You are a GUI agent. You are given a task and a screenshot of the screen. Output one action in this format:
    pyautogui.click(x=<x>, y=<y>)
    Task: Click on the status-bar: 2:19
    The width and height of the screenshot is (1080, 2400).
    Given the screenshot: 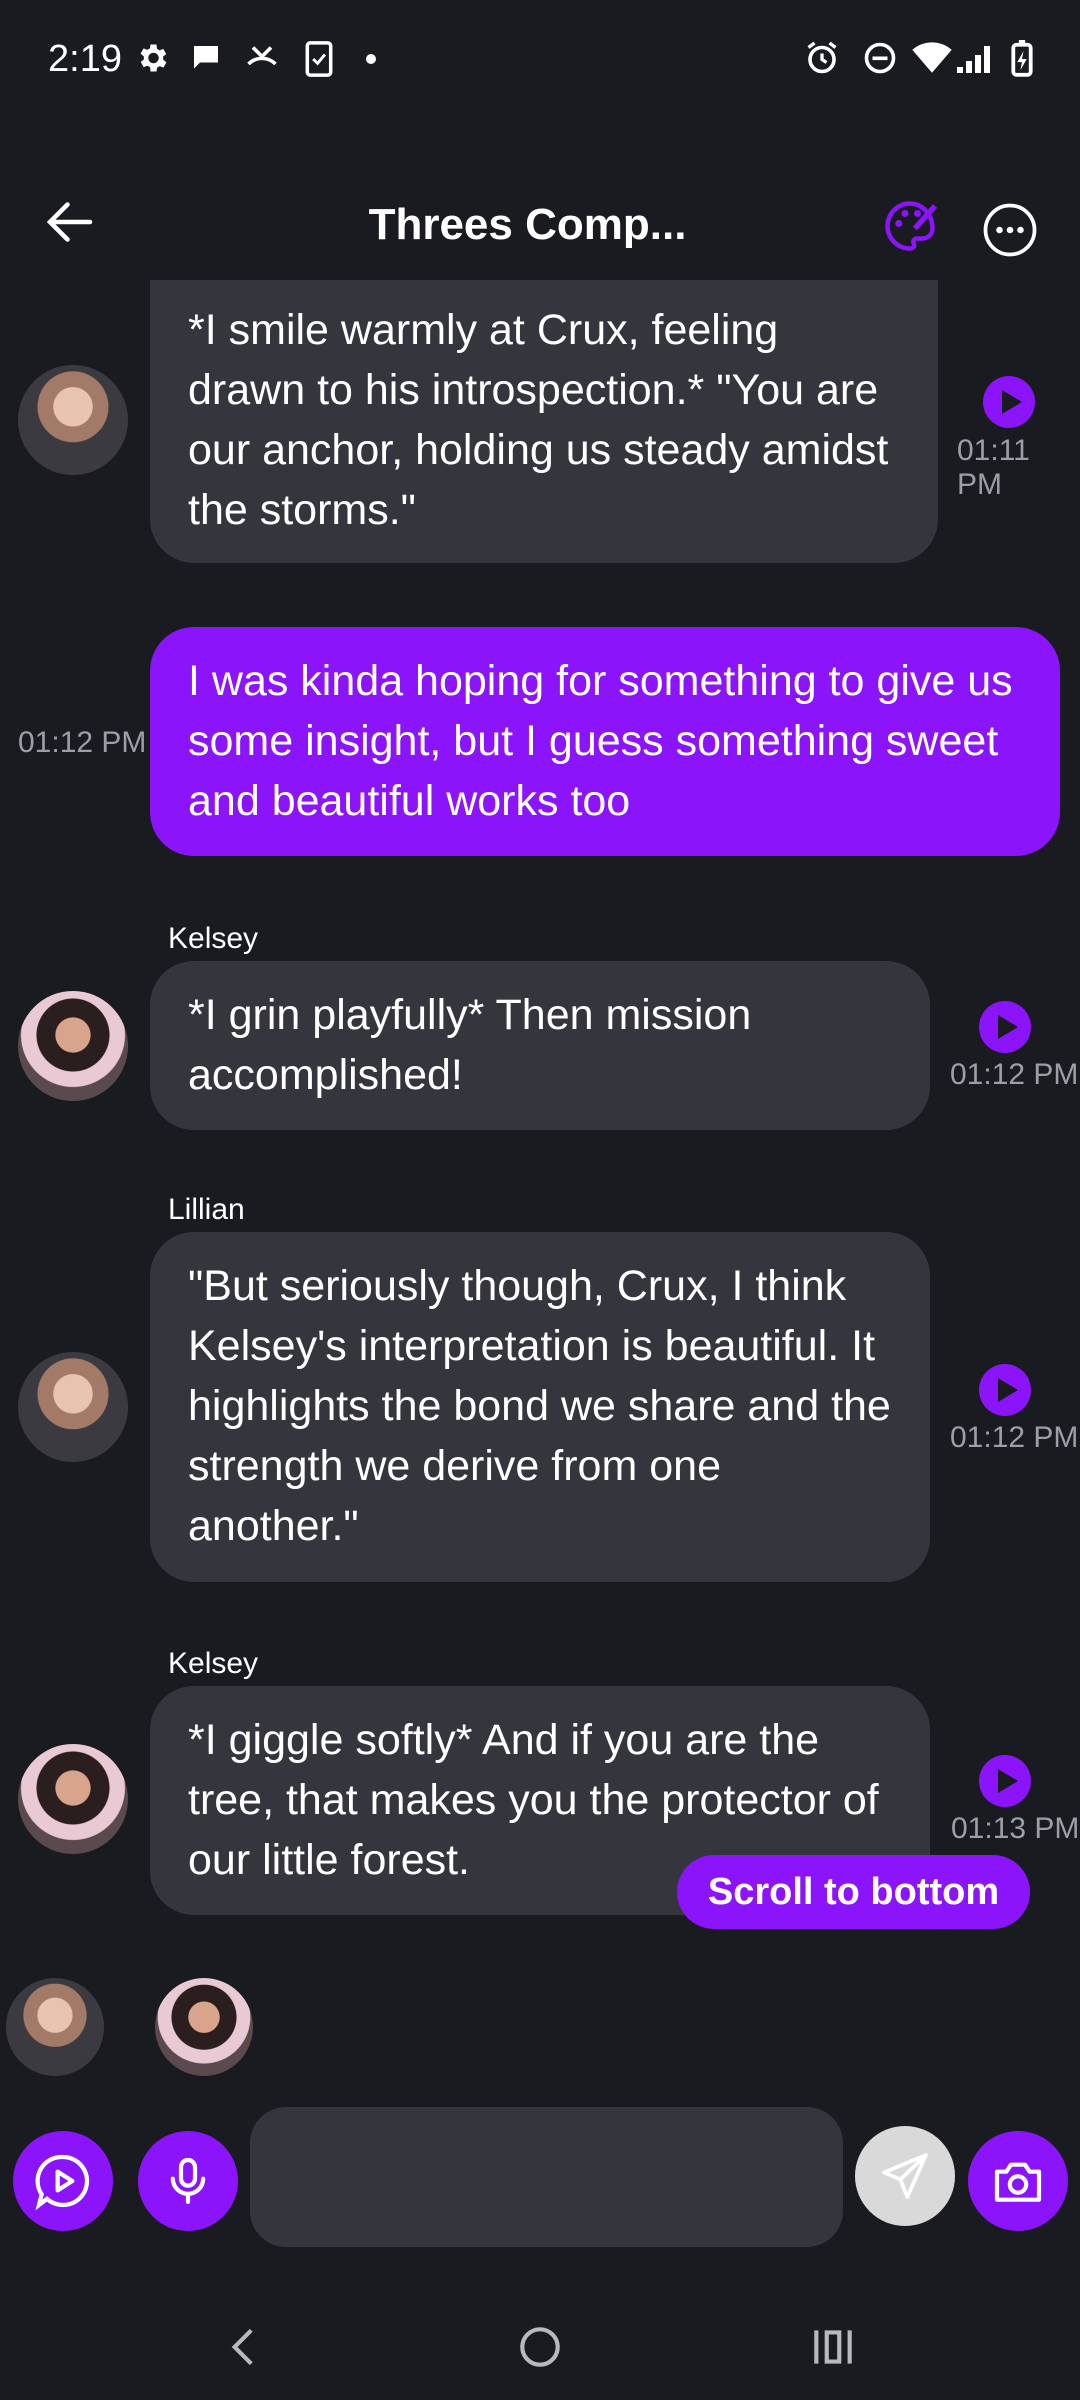 What is the action you would take?
    pyautogui.click(x=540, y=60)
    